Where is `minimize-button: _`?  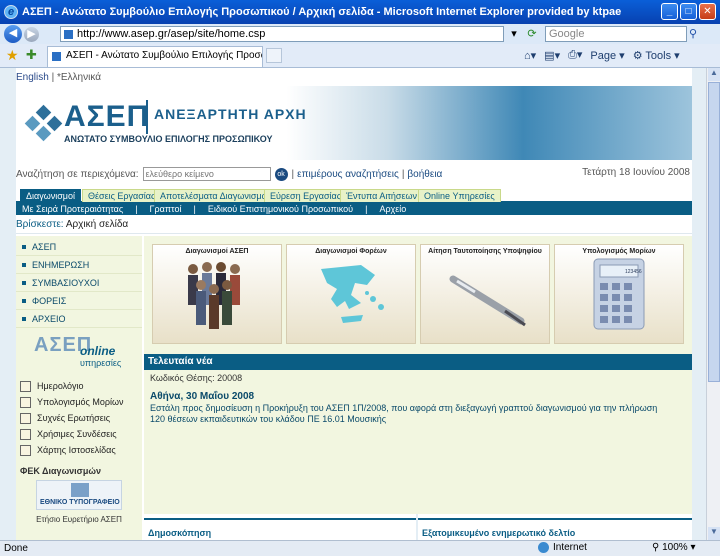
minimize-button: _ is located at coordinates (669, 11).